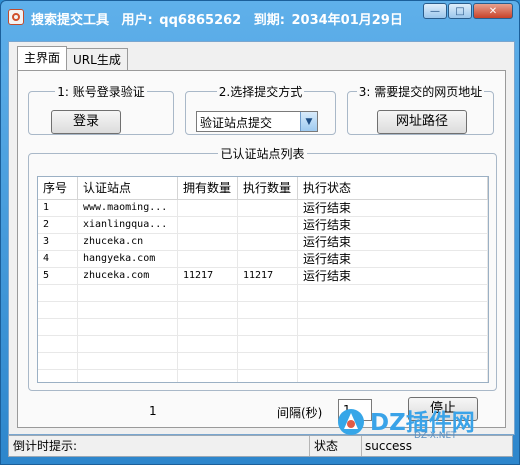  I want to click on column-header-site: 认证站点, so click(128, 188).